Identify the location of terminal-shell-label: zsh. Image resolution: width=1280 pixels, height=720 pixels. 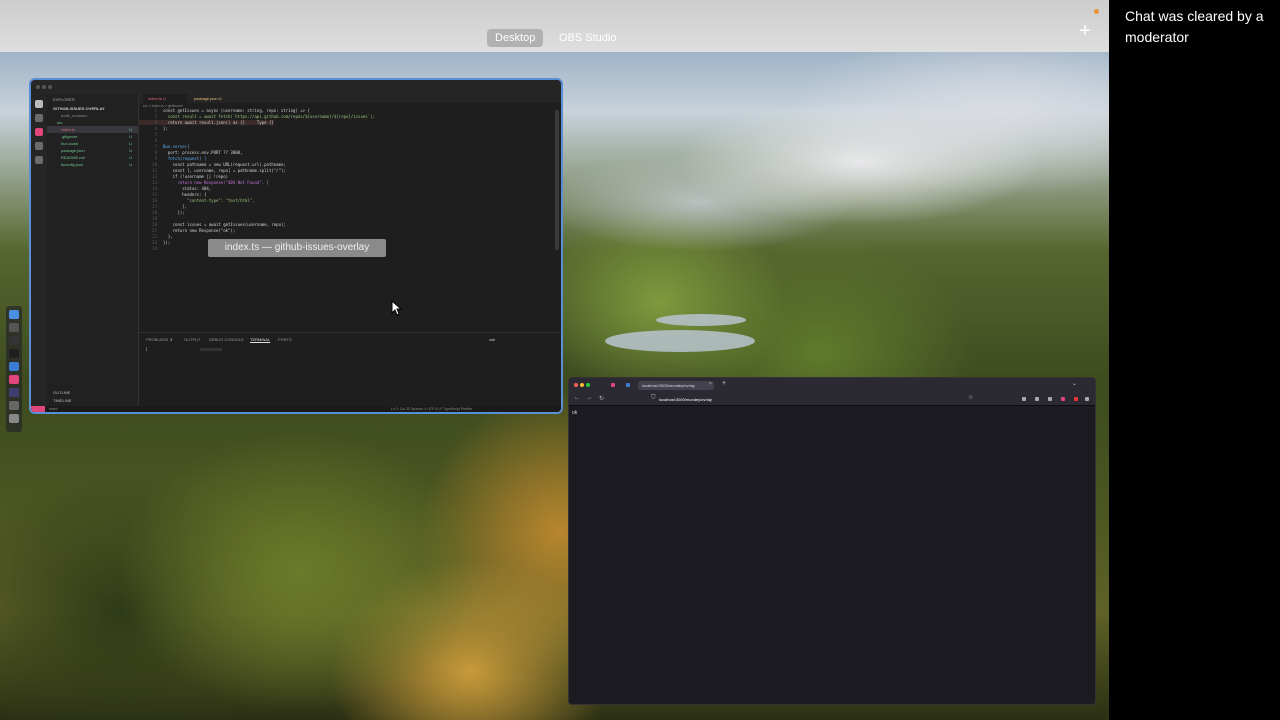
(492, 339).